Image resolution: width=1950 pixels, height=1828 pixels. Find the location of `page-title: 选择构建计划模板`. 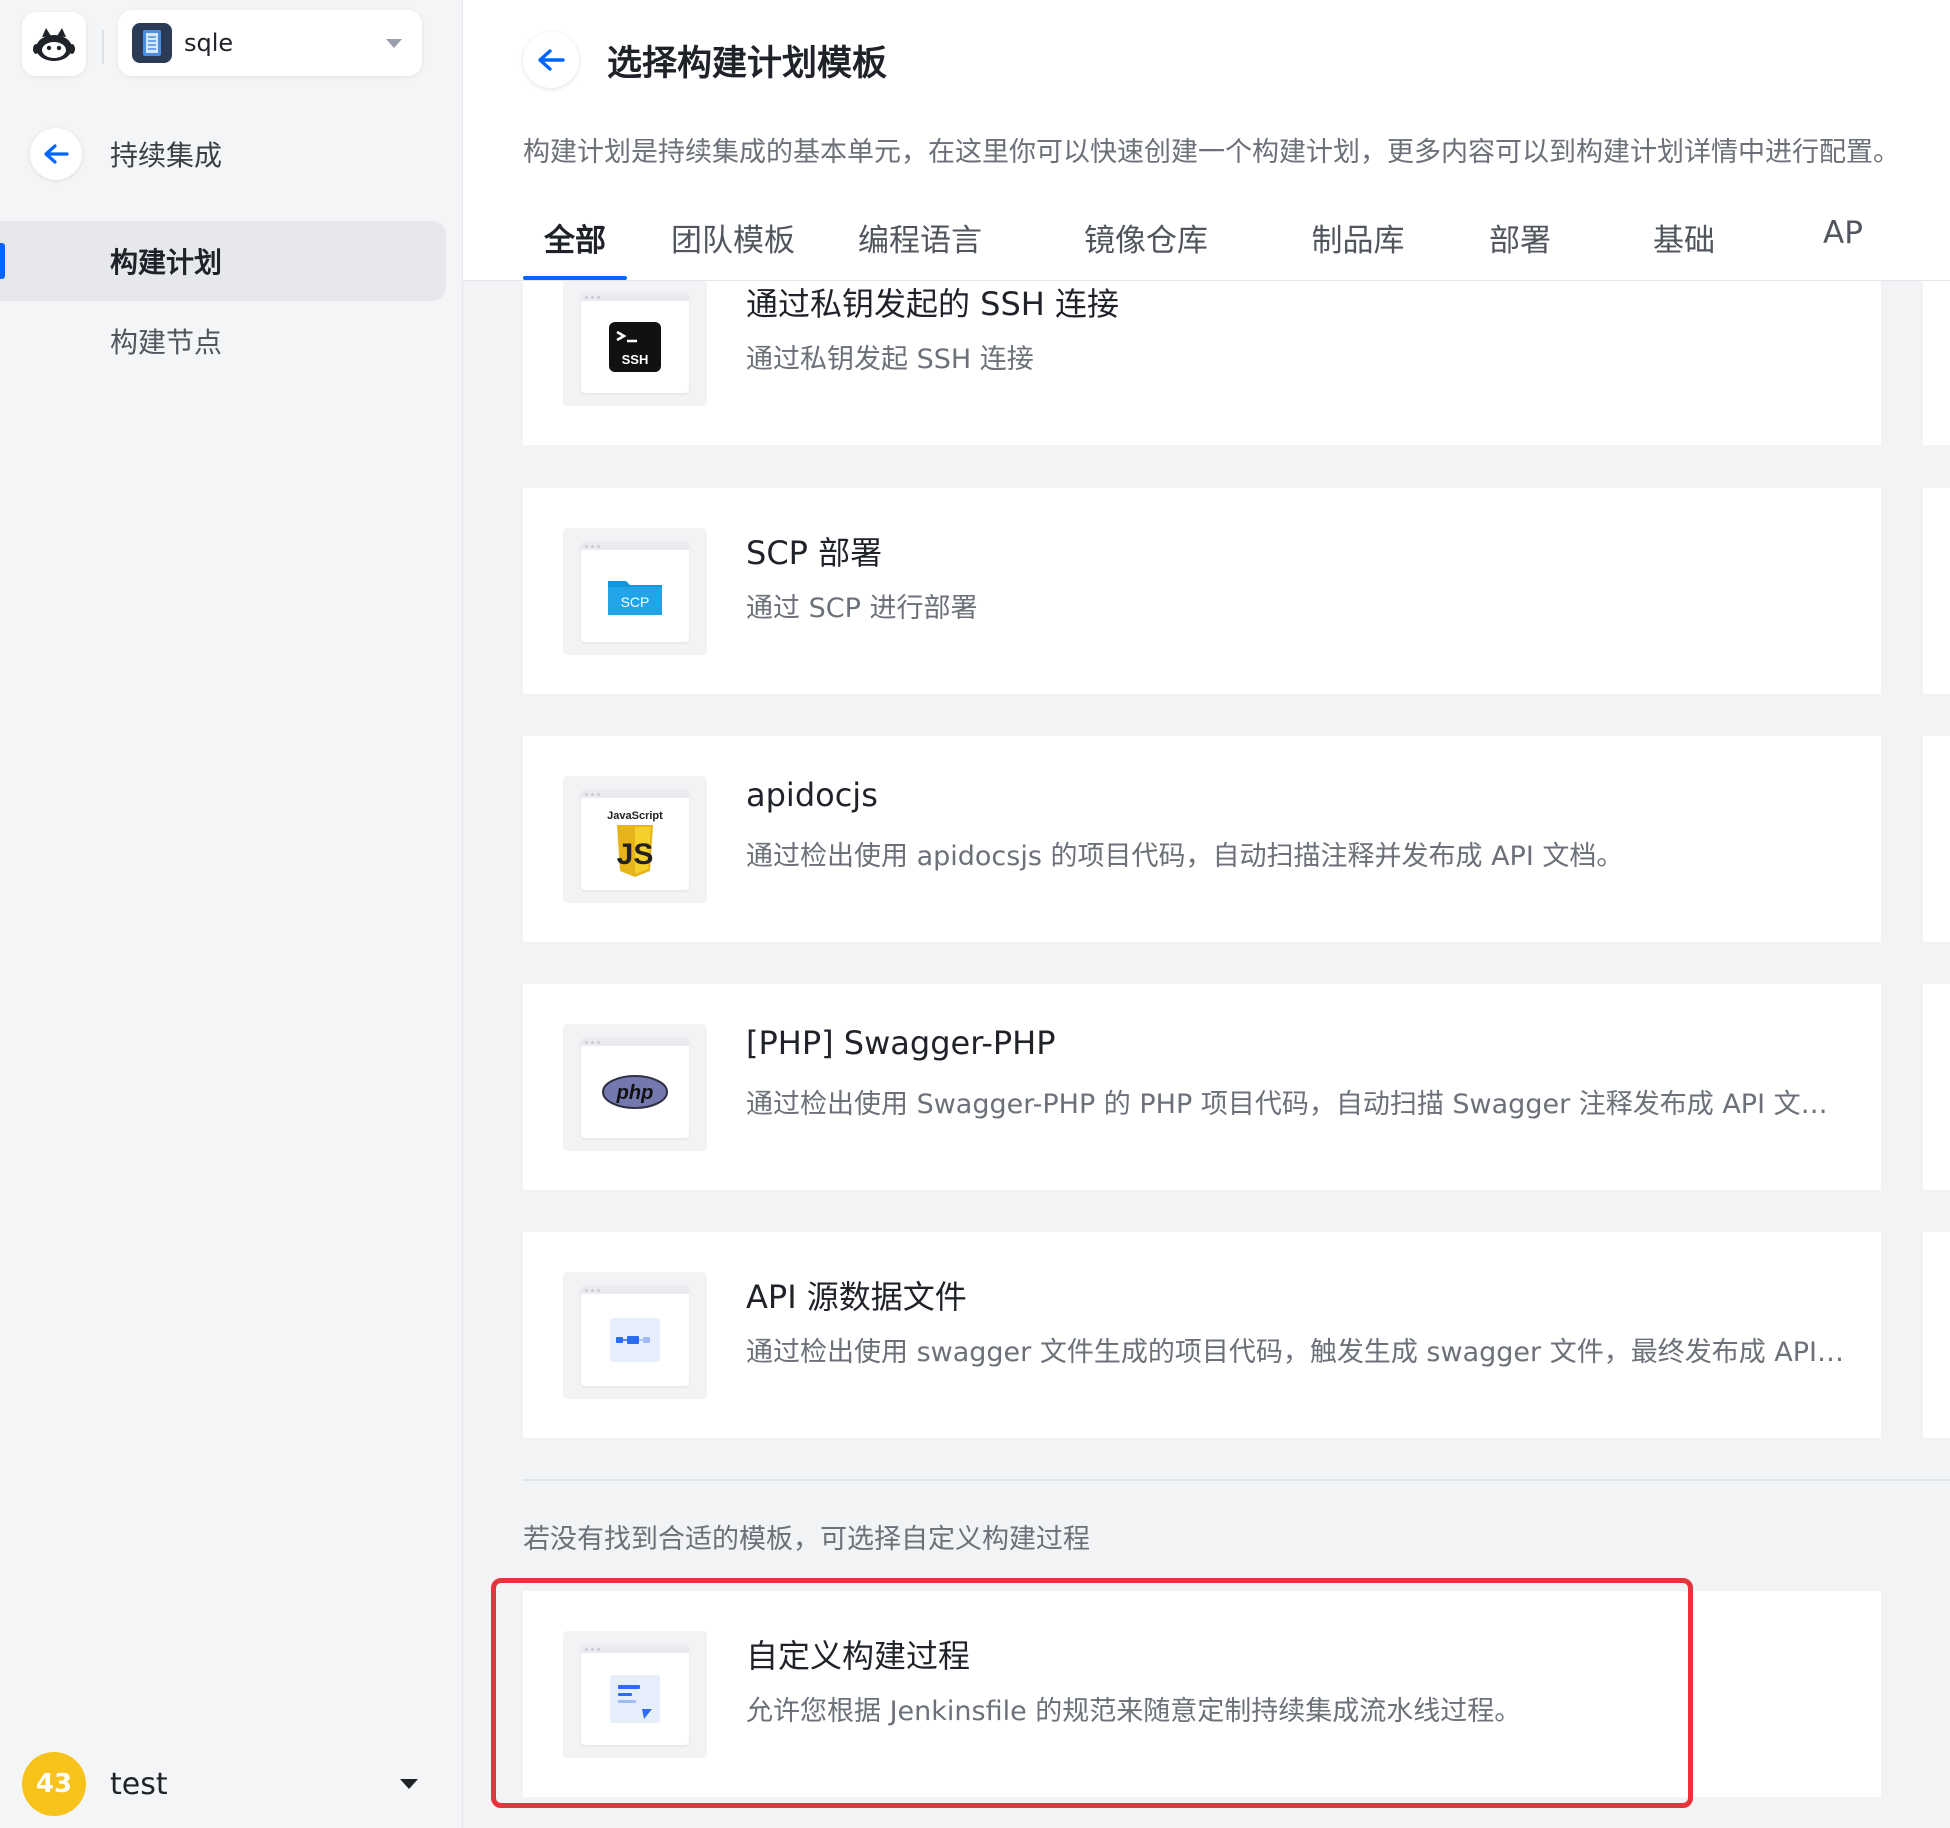

page-title: 选择构建计划模板 is located at coordinates (747, 63).